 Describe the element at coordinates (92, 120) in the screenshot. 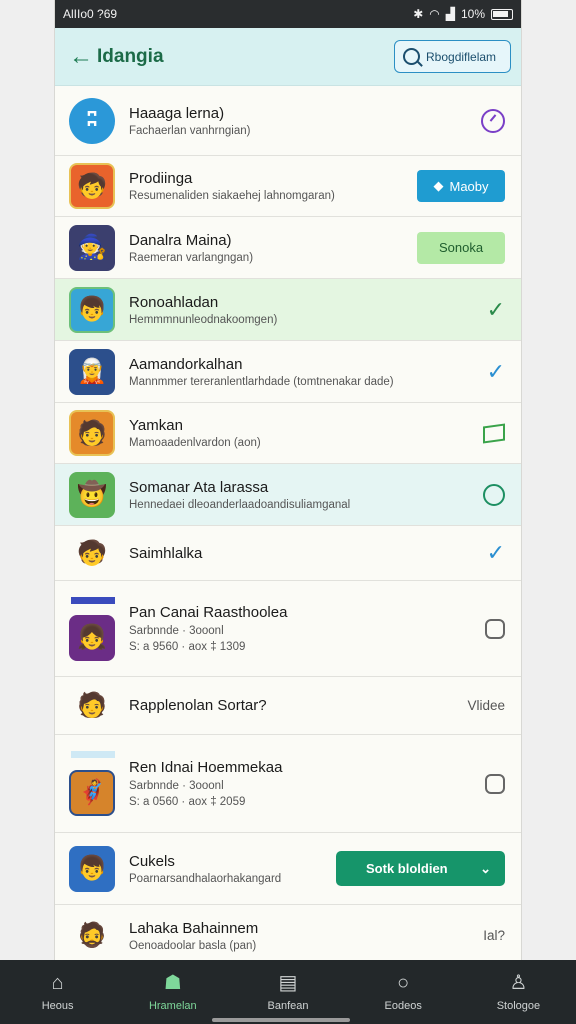

I see `app-logo-icon: ʭ` at that location.